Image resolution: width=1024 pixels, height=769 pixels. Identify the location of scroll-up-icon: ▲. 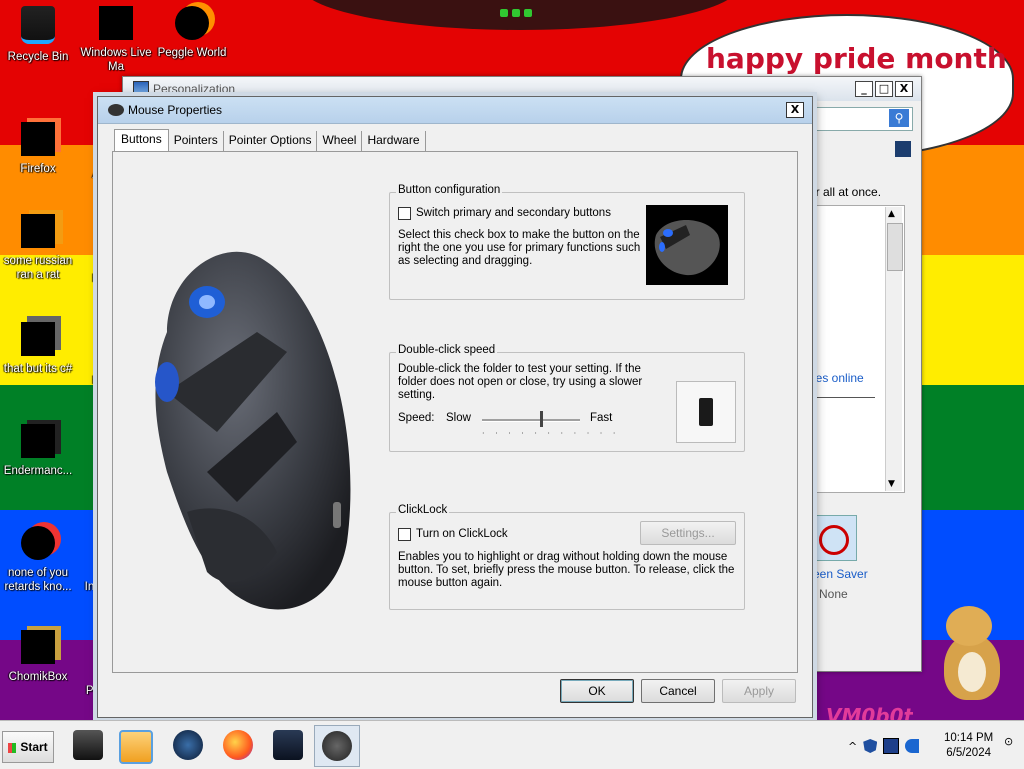
(891, 214).